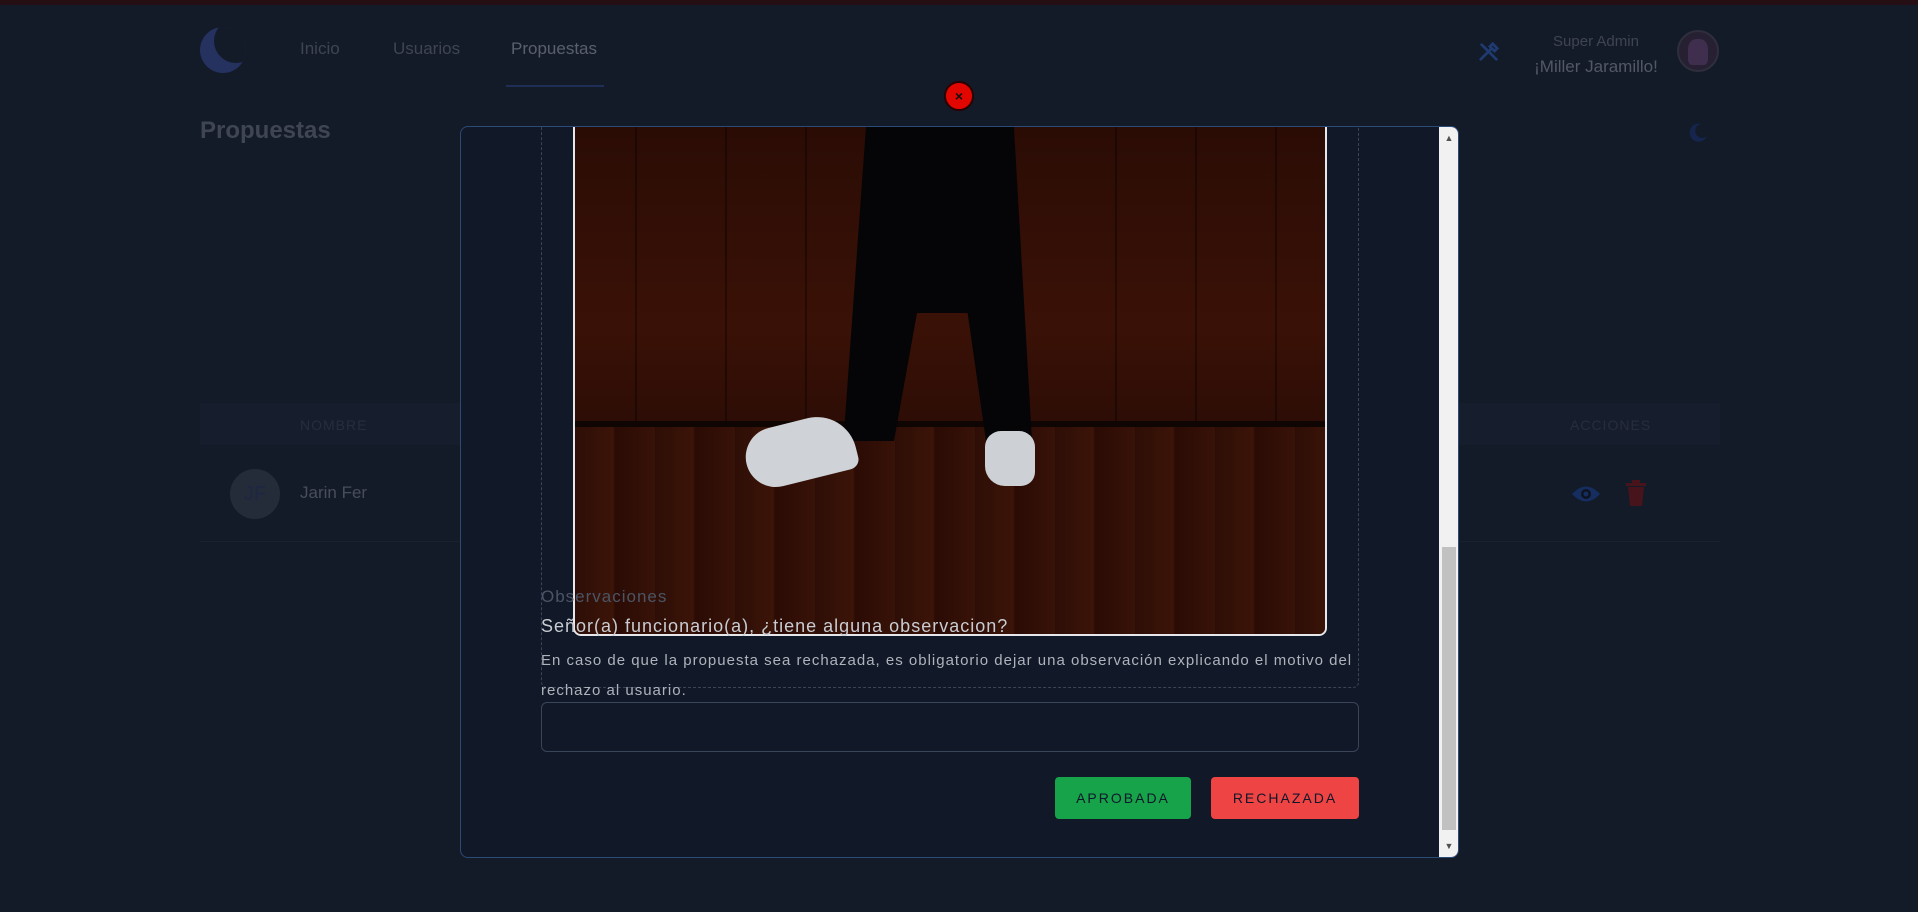  Describe the element at coordinates (1285, 798) in the screenshot. I see `reject-button: RECHAZADA` at that location.